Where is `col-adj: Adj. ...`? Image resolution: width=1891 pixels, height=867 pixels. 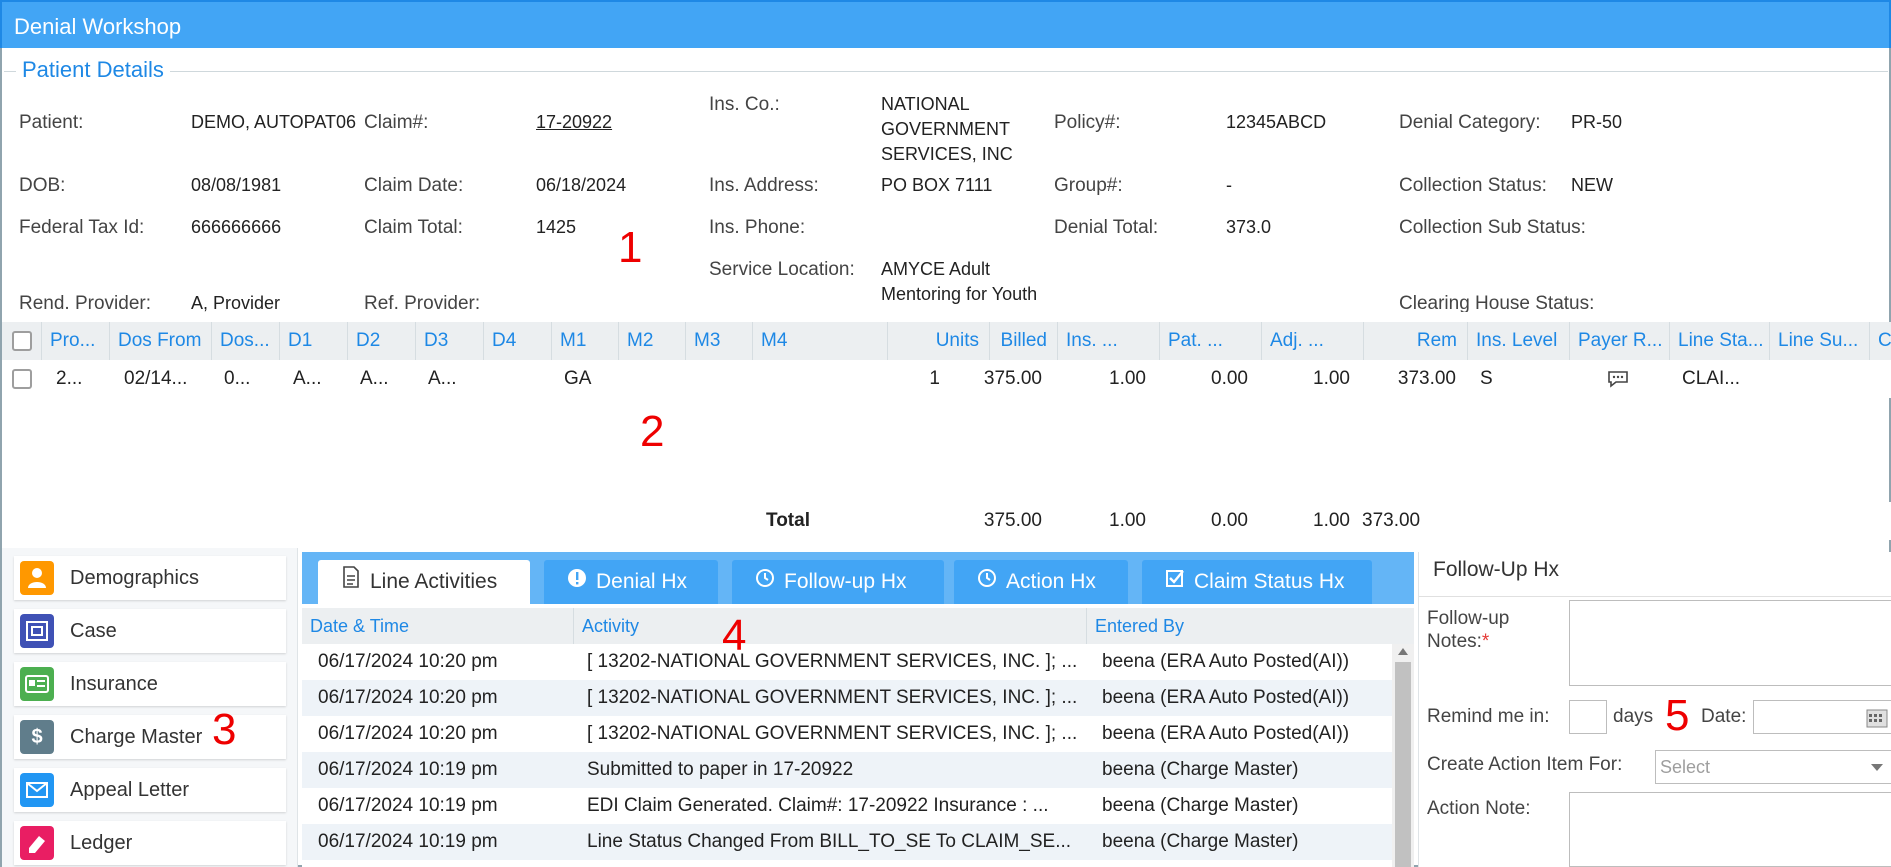 col-adj: Adj. ... is located at coordinates (1313, 341).